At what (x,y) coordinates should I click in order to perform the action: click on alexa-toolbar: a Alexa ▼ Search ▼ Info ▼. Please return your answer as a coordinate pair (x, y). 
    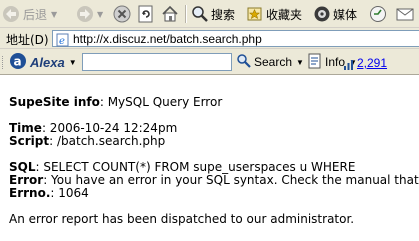
    Looking at the image, I should click on (209, 62).